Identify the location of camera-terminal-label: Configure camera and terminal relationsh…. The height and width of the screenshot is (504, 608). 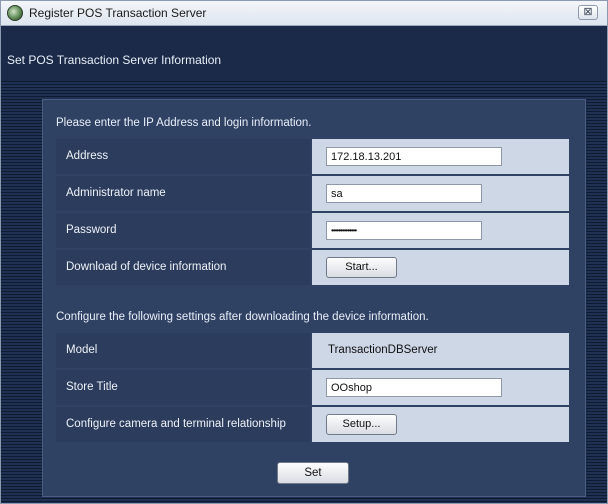
(183, 424).